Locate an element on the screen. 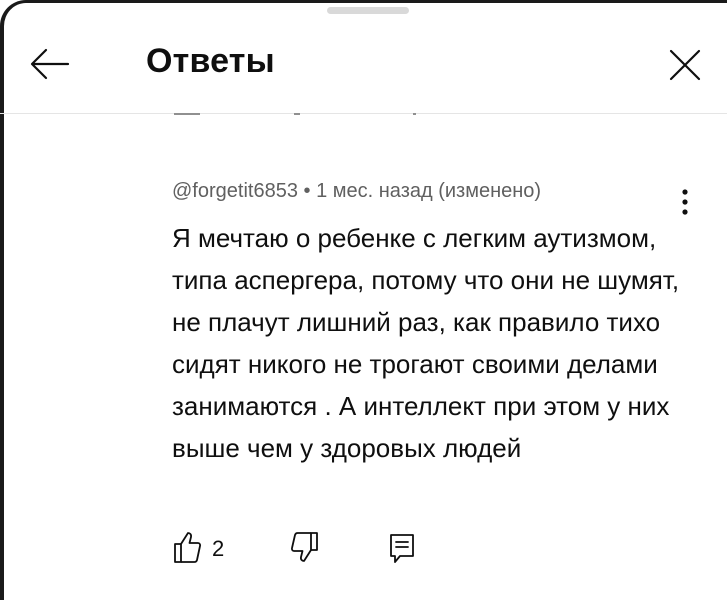  comment-time: 1 мес. назад (изменено) is located at coordinates (429, 191).